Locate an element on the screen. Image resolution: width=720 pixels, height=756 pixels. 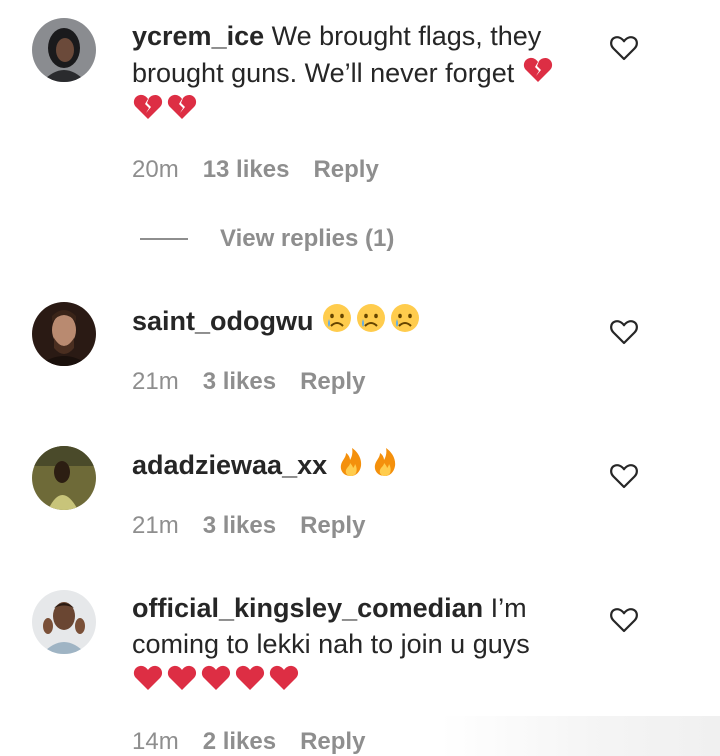
comment-meta: 20m 13 likes Reply is located at coordinates (255, 170).